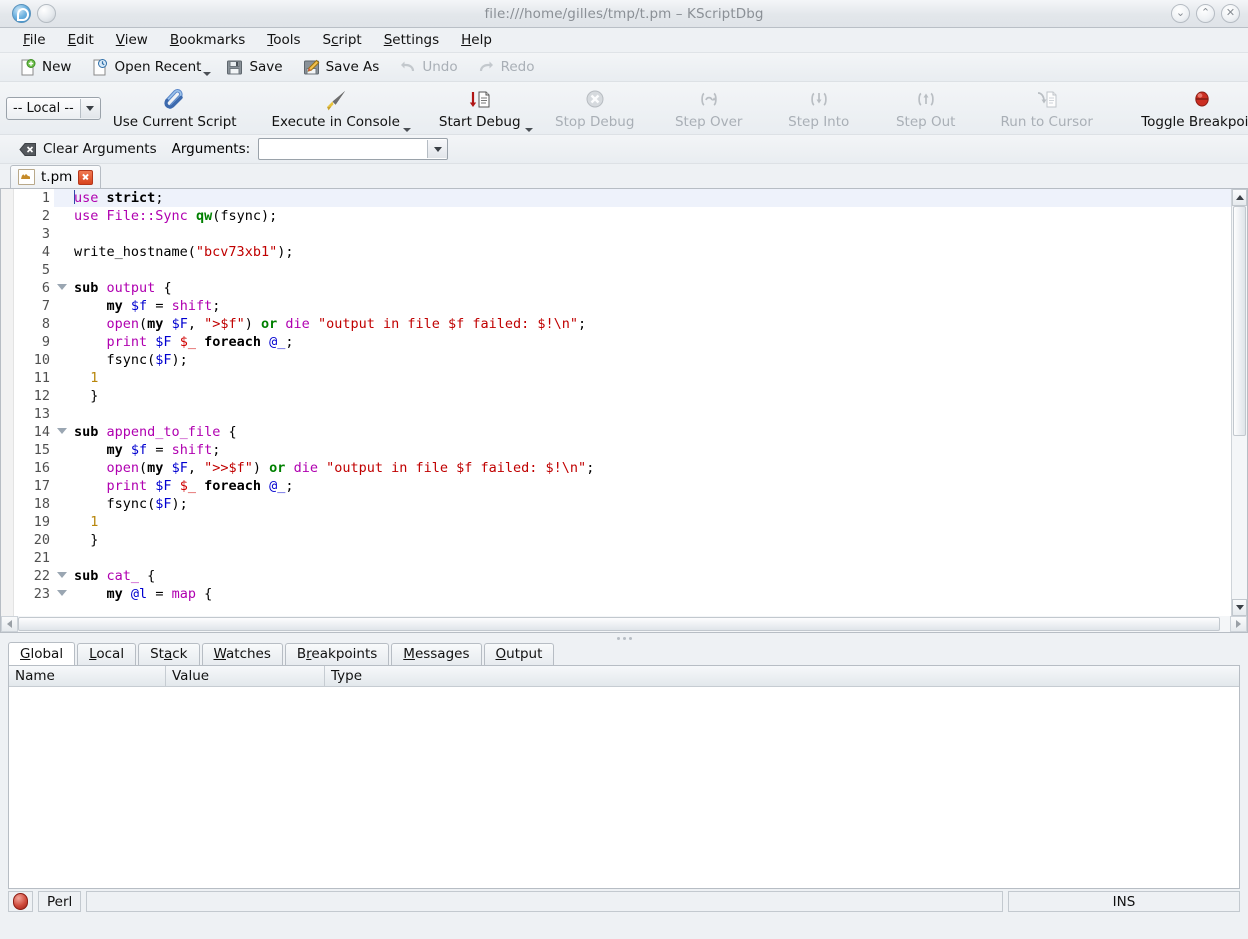 This screenshot has height=939, width=1248. I want to click on doc-tab-t-pm: t.pm, so click(56, 176).